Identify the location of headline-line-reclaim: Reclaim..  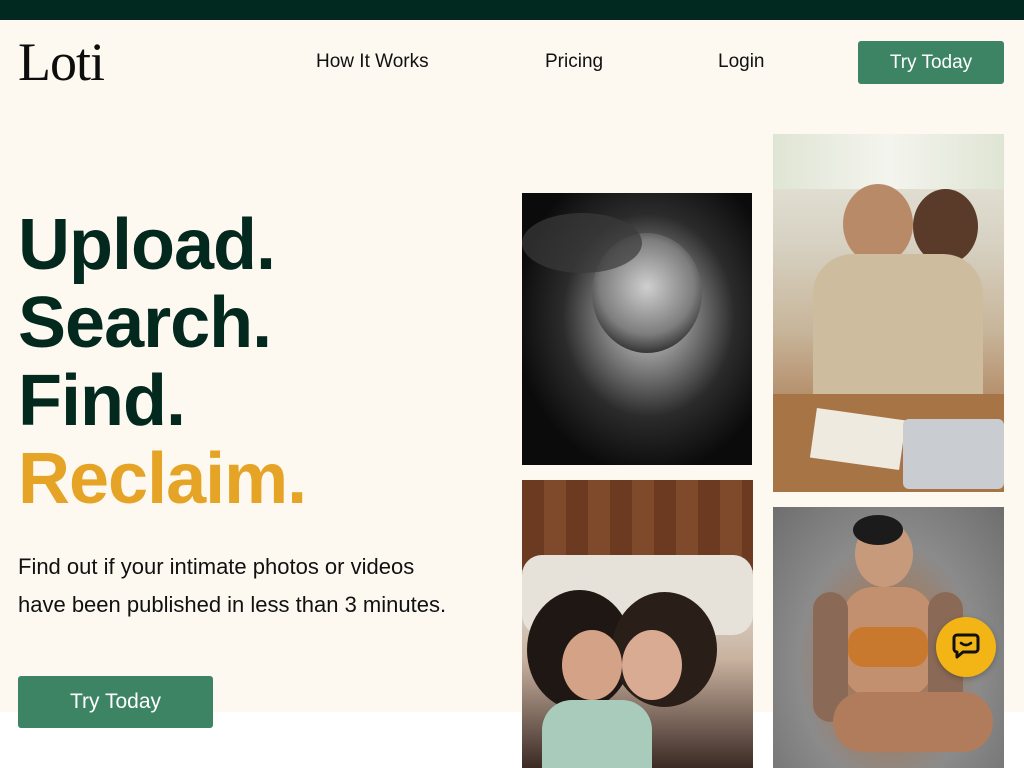
(162, 479).